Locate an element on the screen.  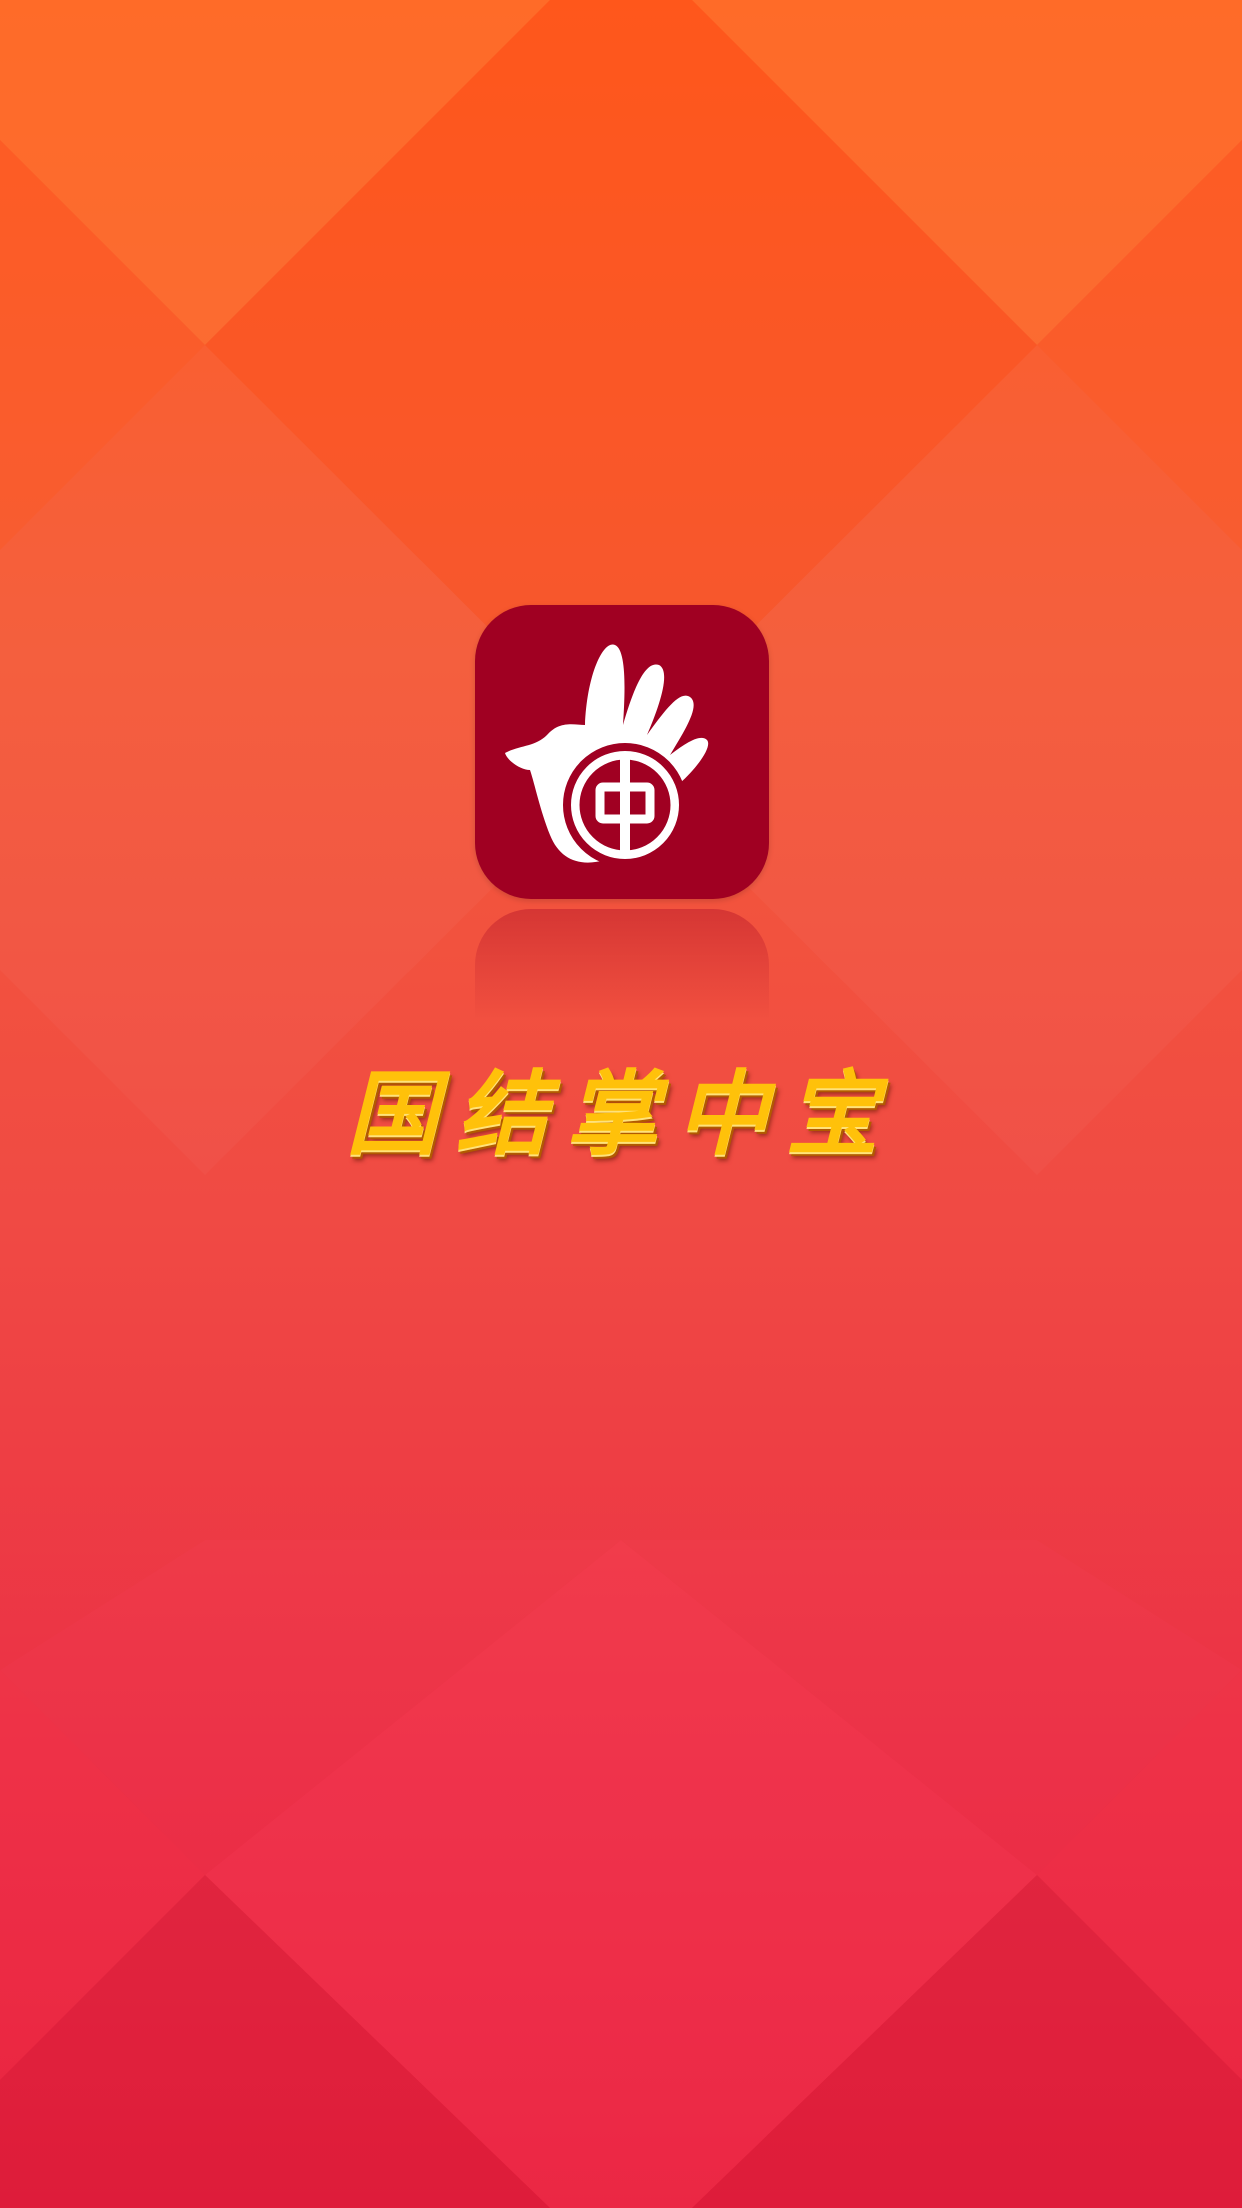
app-title: 国结掌中宝 is located at coordinates (620, 1114).